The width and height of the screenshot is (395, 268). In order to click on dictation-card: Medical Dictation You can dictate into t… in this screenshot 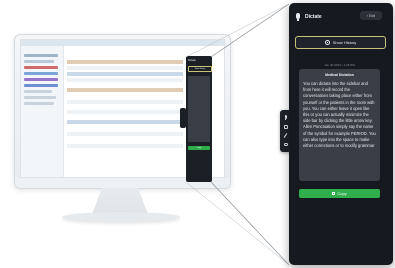, I will do `click(339, 125)`.